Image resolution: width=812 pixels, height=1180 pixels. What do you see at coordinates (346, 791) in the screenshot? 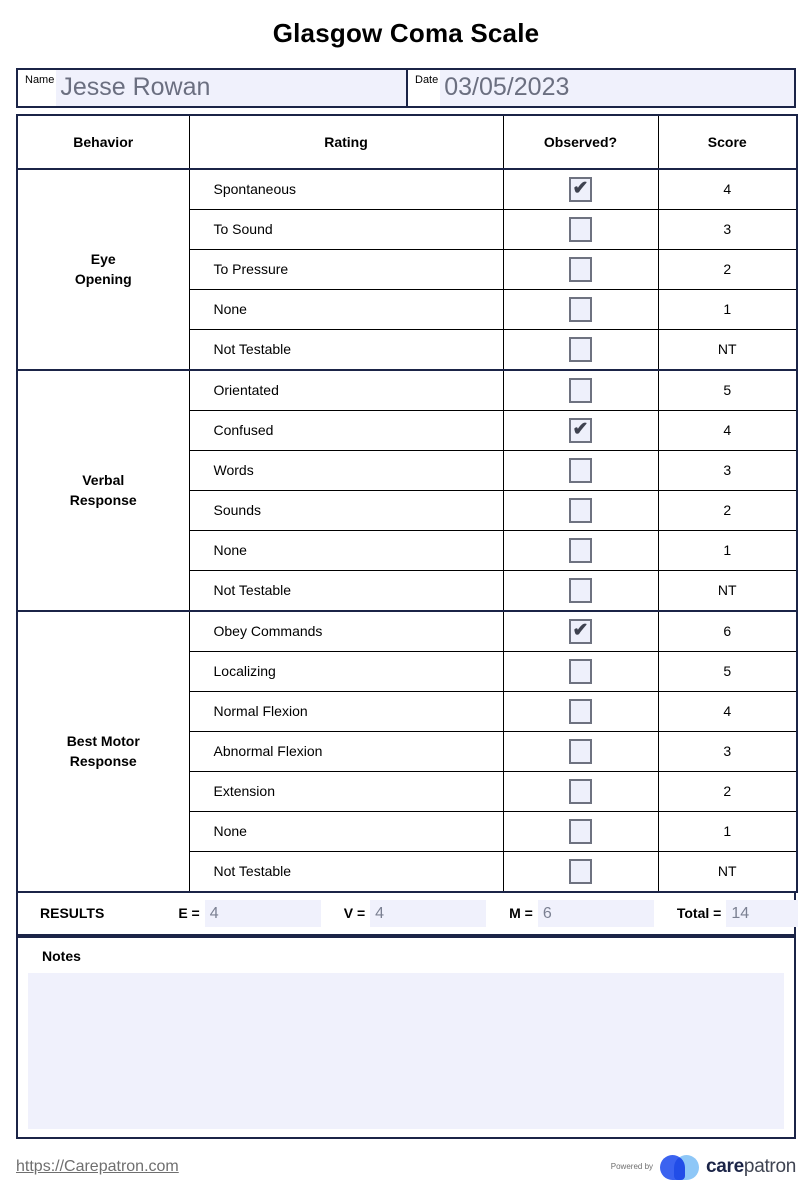
I see `rating-label: Extension` at bounding box center [346, 791].